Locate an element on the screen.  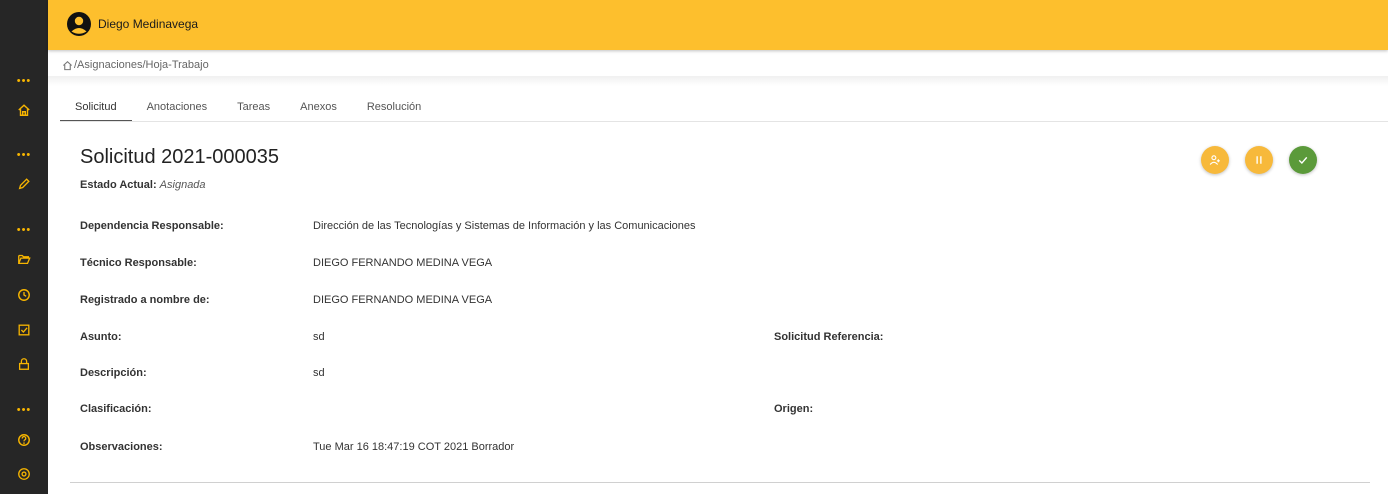
pause-icon is located at coordinates (1259, 160).